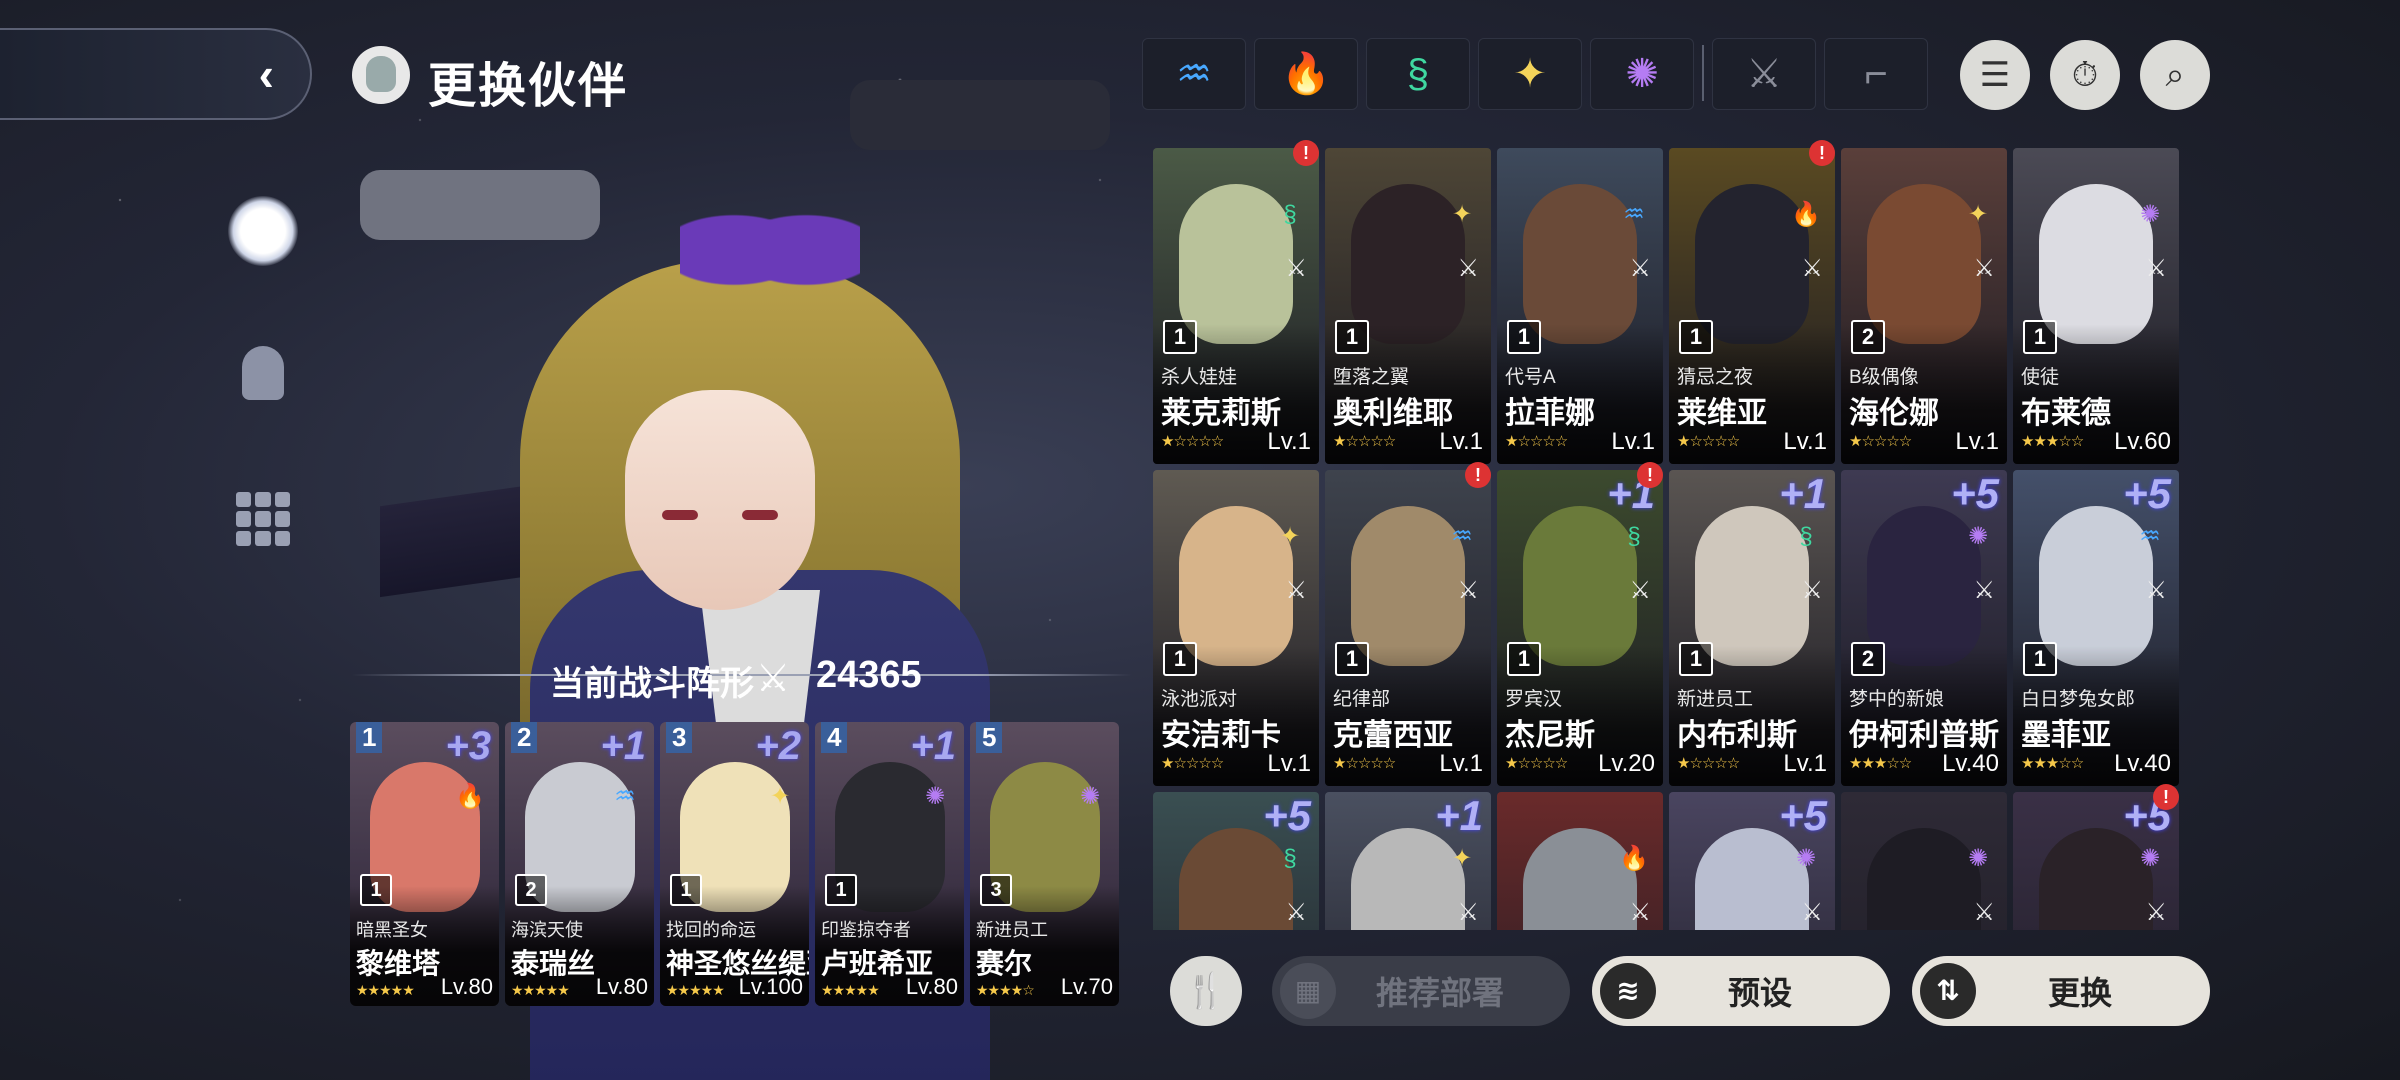 This screenshot has width=2400, height=1080. What do you see at coordinates (1580, 628) in the screenshot?
I see `roster-card: +1 § ⚔ 1 罗宾汉 杰尼斯 ★☆☆☆☆ Lv.20` at bounding box center [1580, 628].